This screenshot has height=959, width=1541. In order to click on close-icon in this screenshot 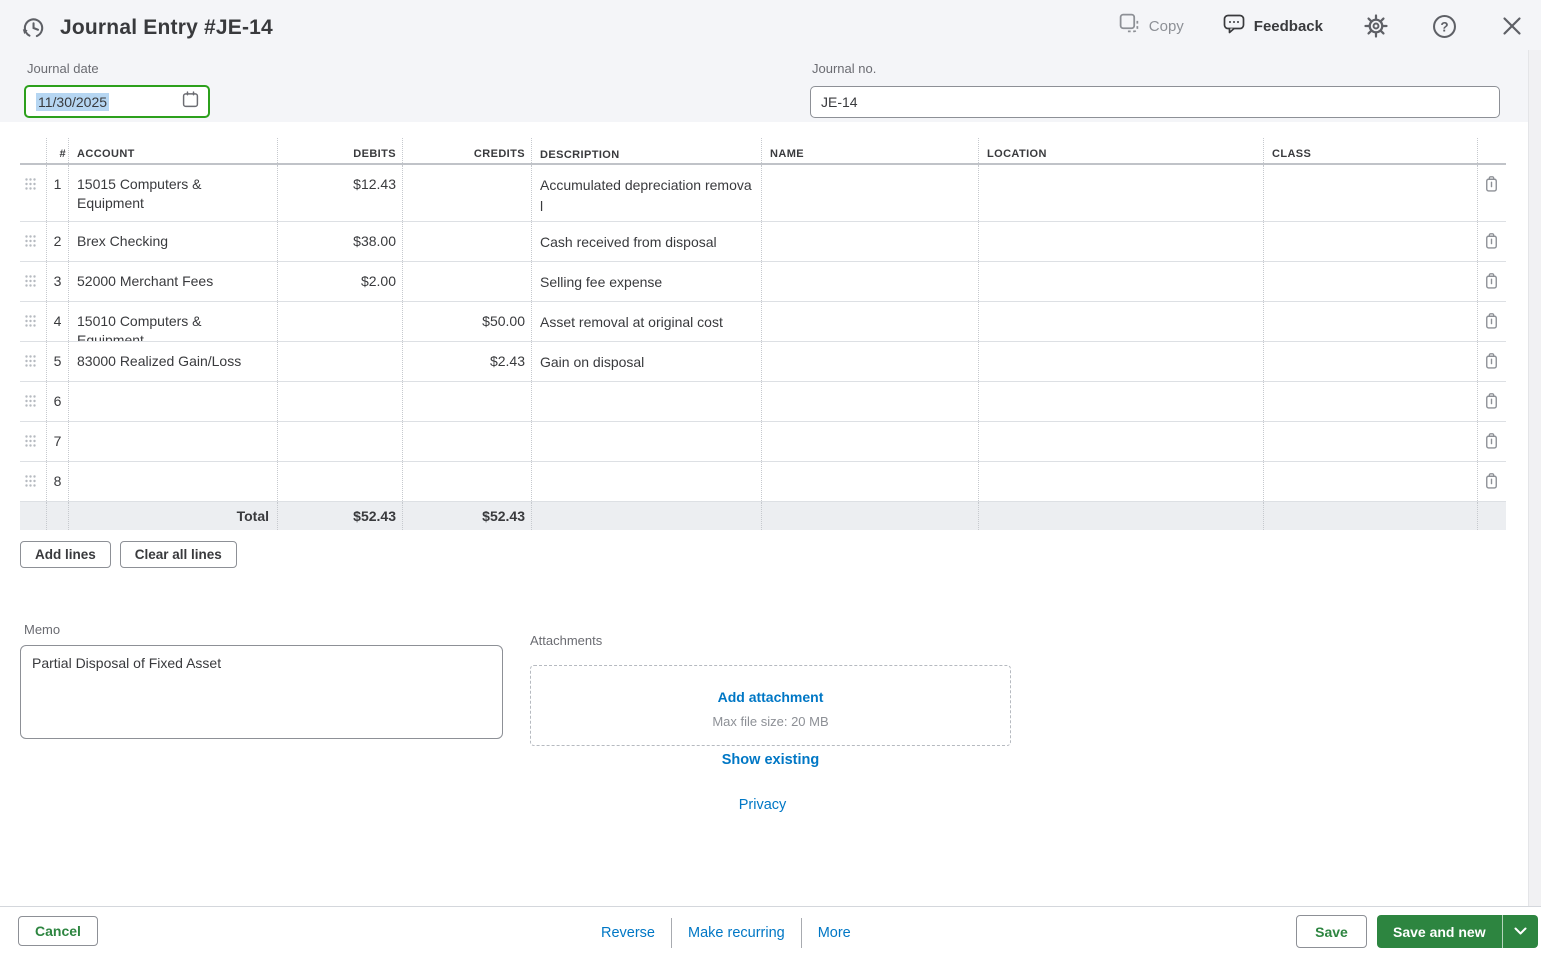, I will do `click(1512, 26)`.